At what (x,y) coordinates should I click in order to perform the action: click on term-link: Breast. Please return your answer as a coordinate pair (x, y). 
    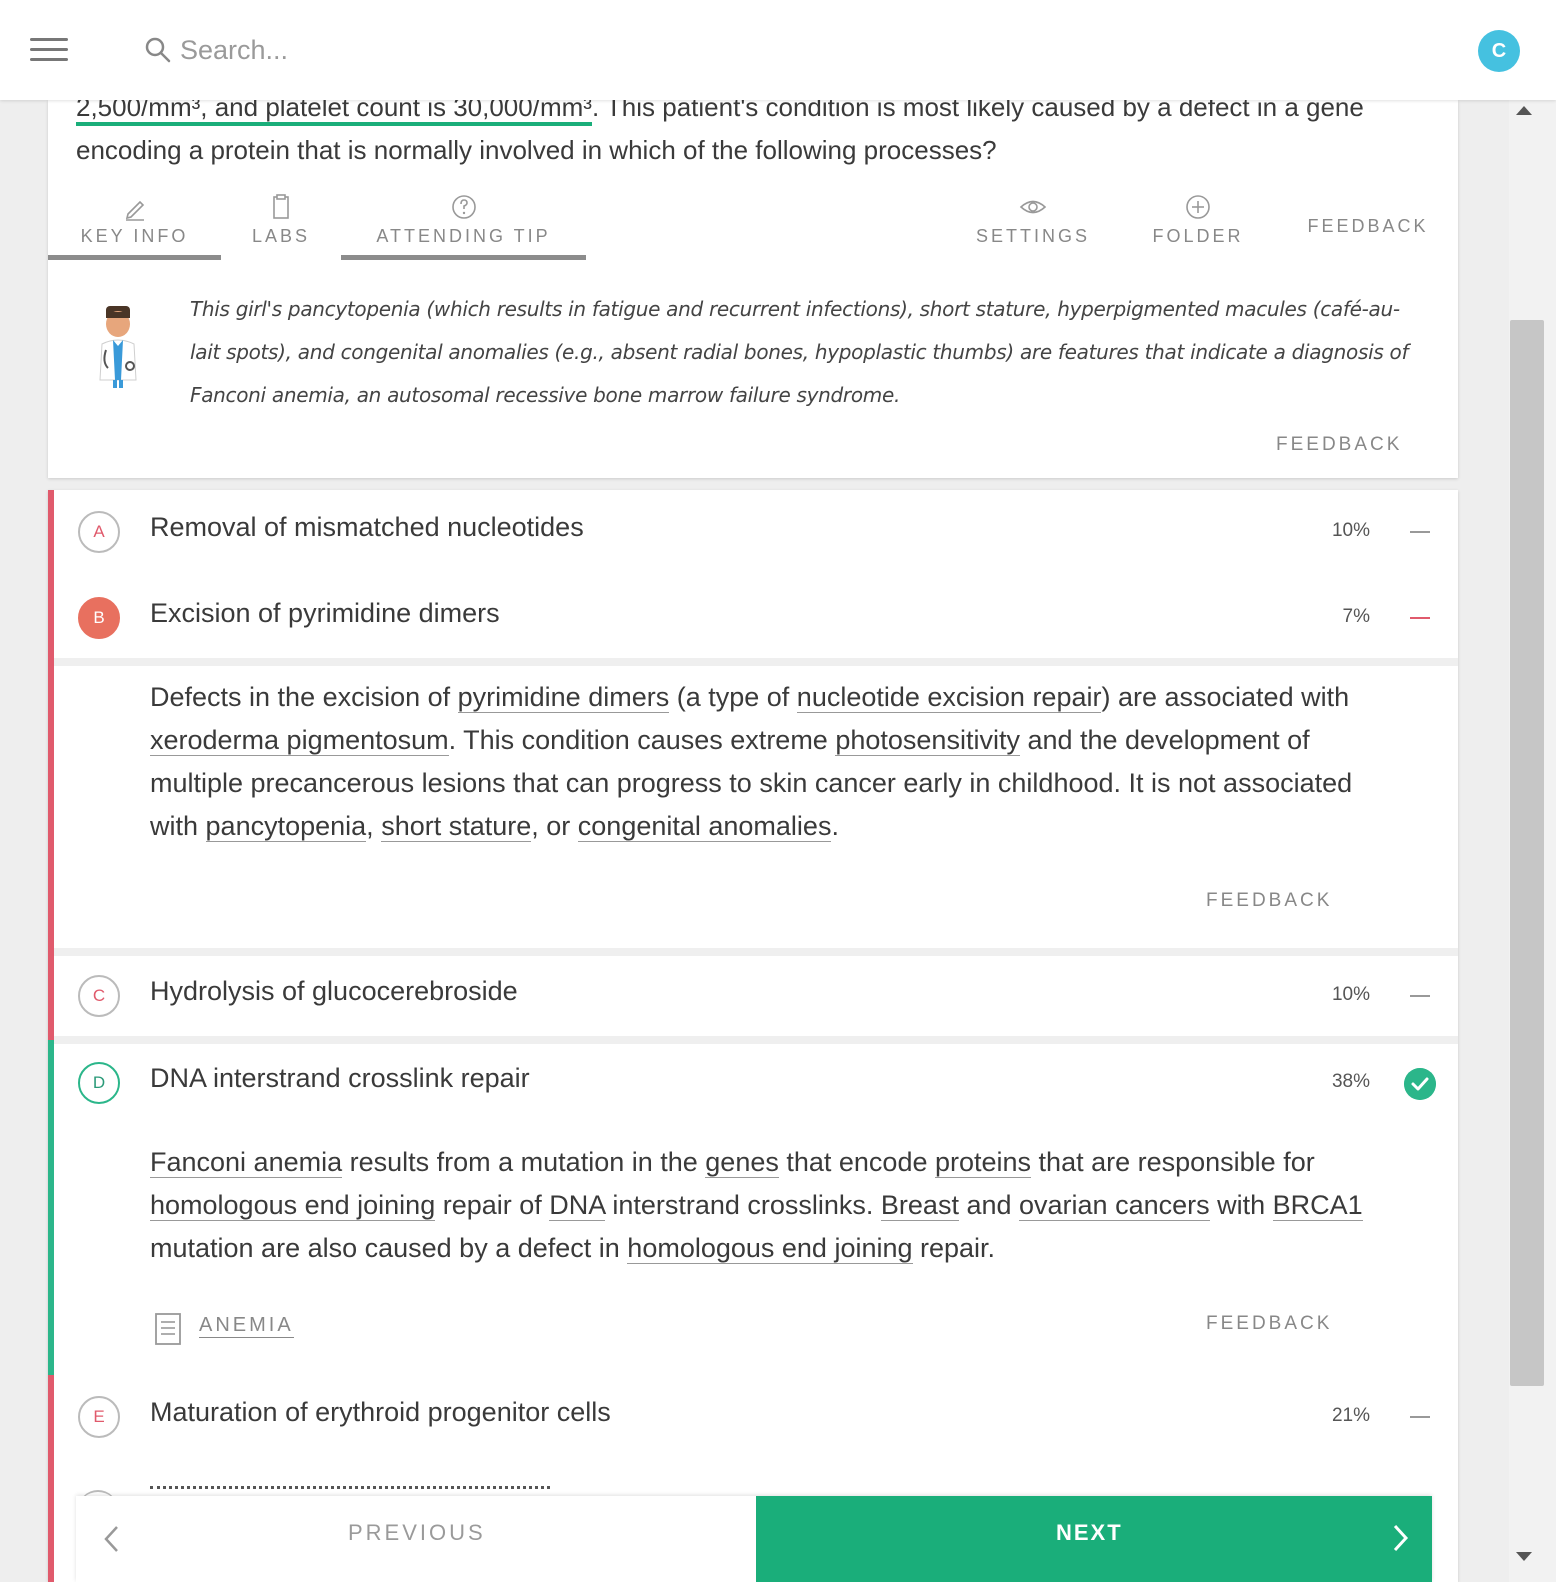
    Looking at the image, I should click on (919, 1205).